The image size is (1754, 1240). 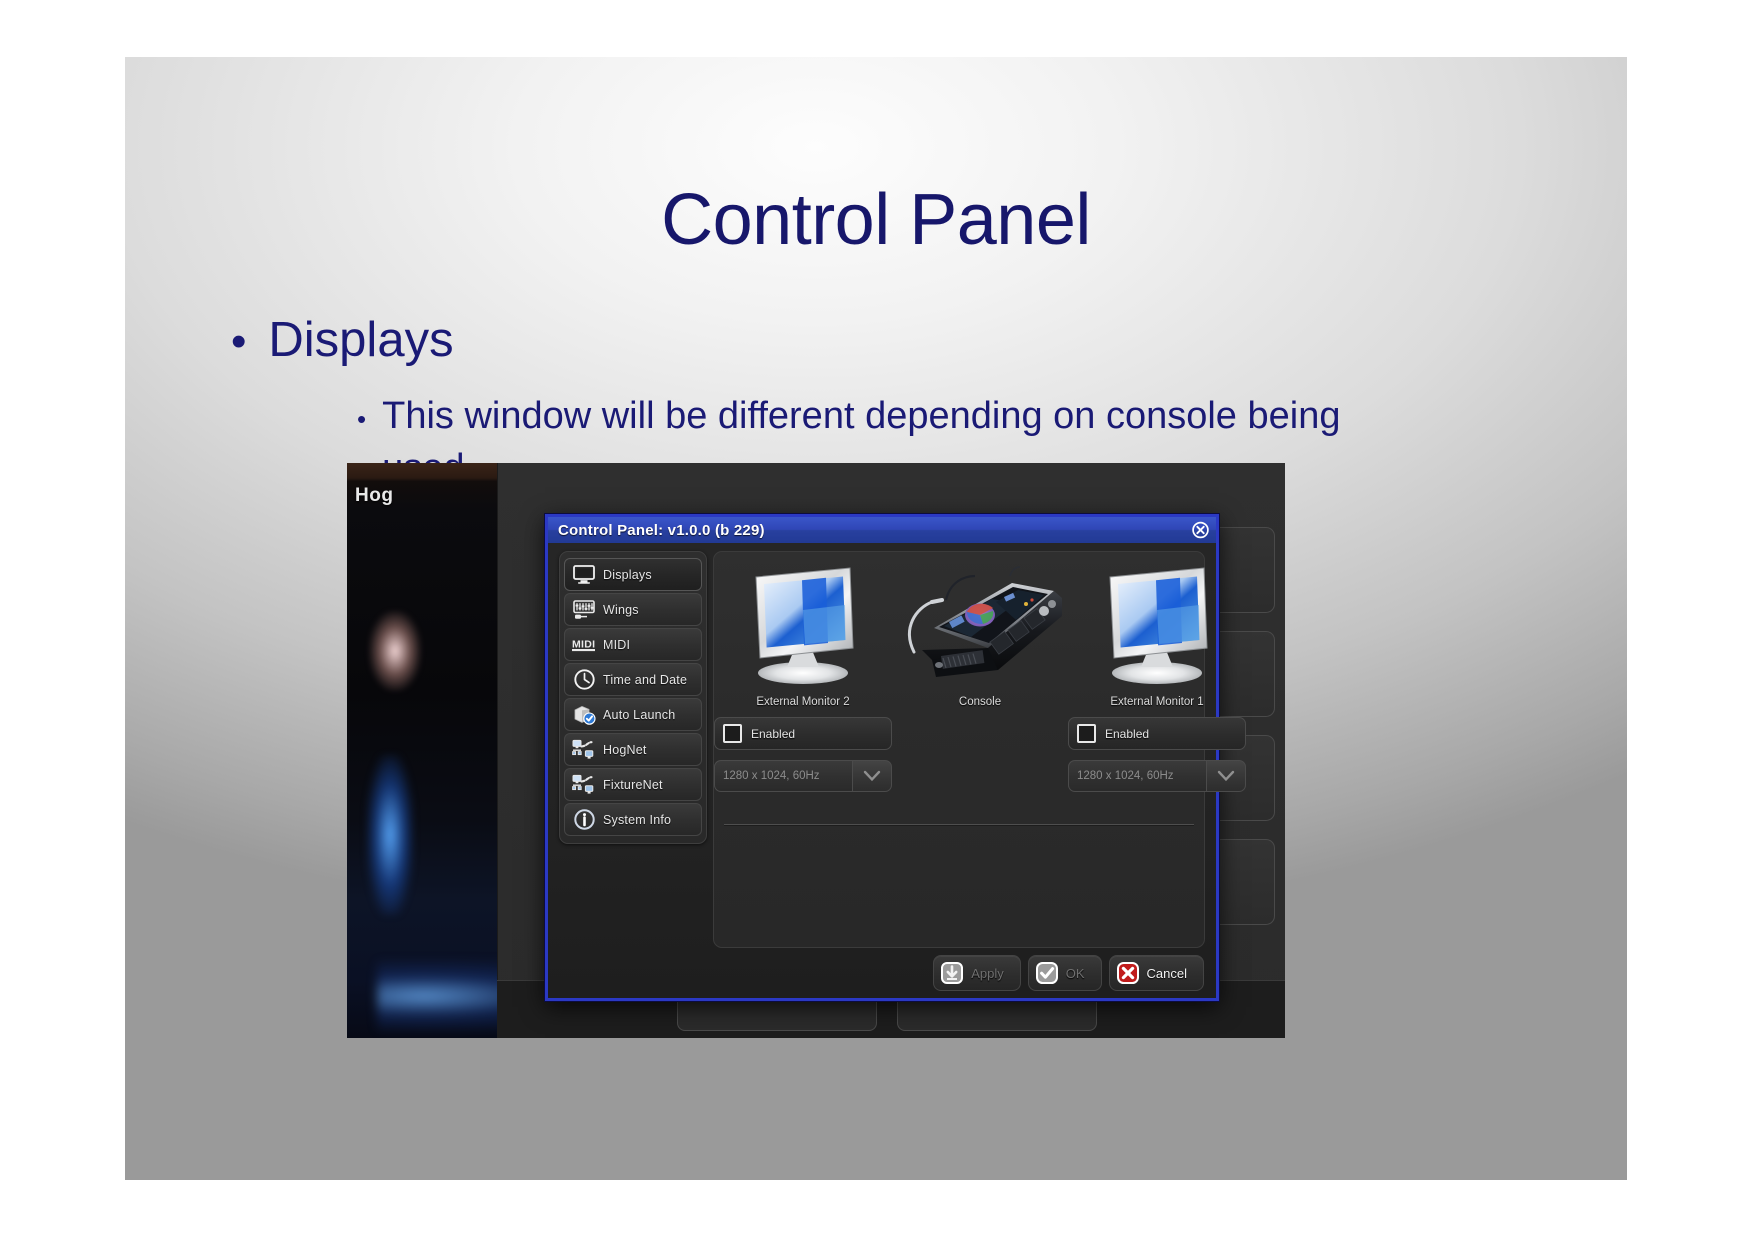 I want to click on cancel-label: Cancel, so click(x=1166, y=973).